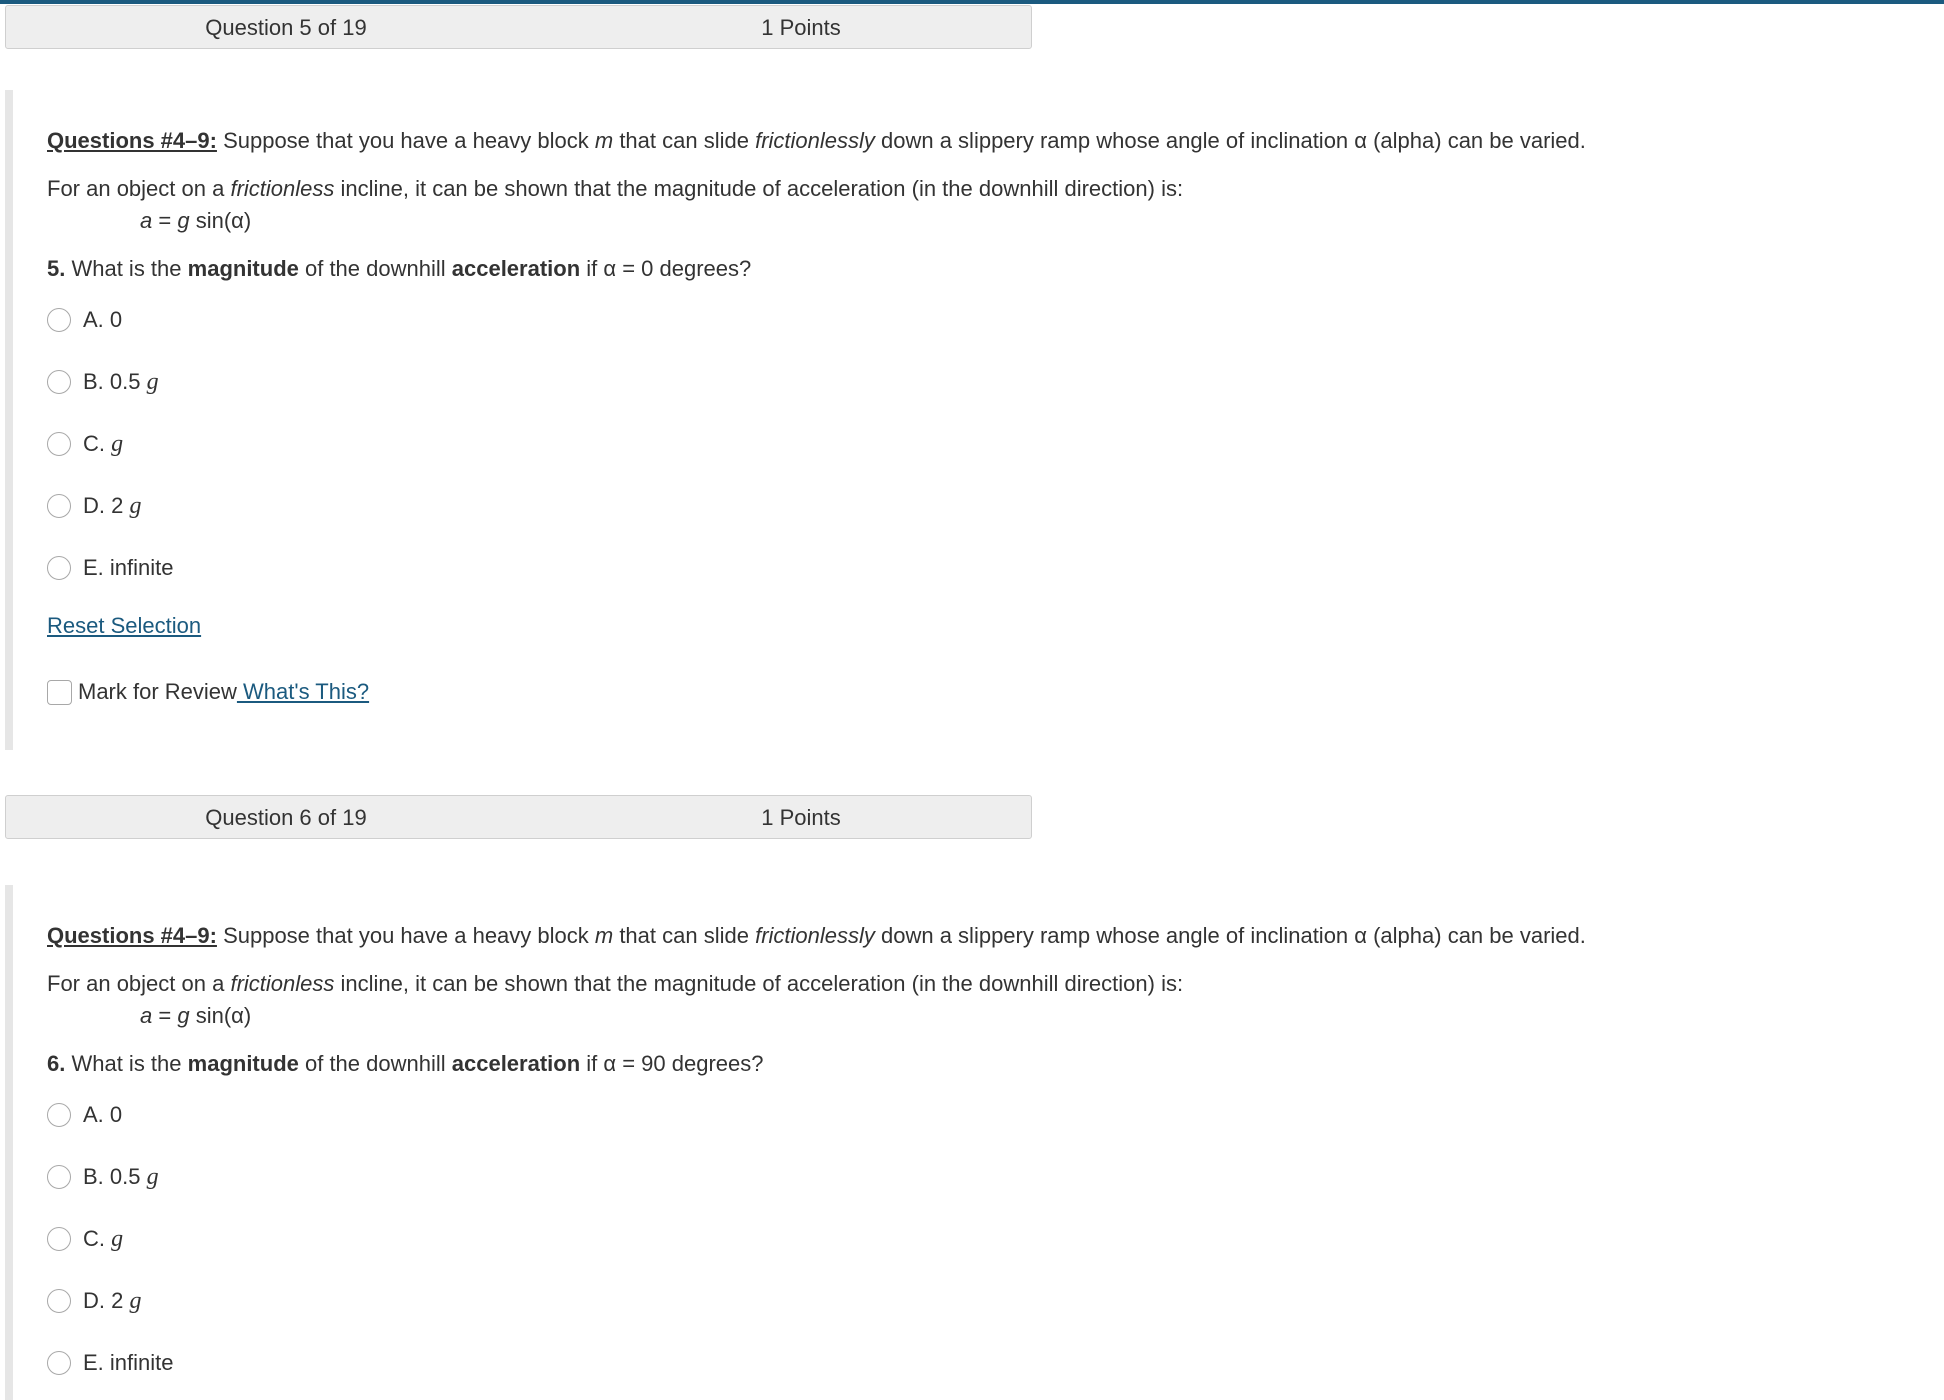 This screenshot has width=1944, height=1400. What do you see at coordinates (666, 268) in the screenshot?
I see `prompt-part: if α = 0 degrees?` at bounding box center [666, 268].